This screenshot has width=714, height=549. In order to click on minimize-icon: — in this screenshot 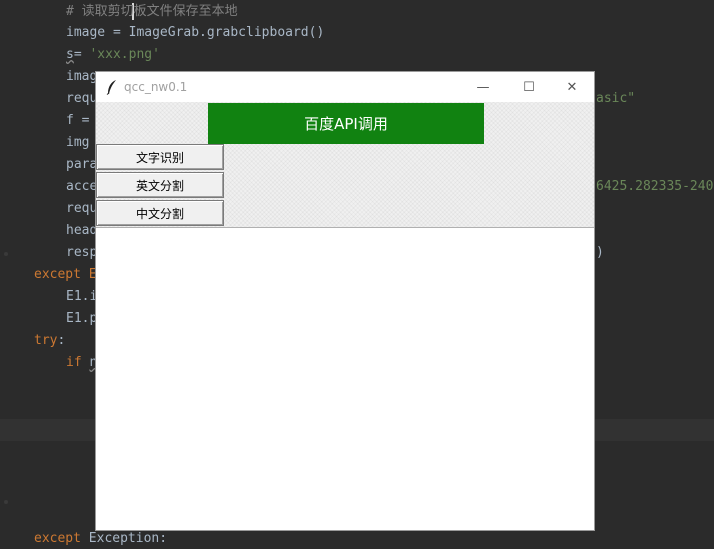, I will do `click(483, 87)`.